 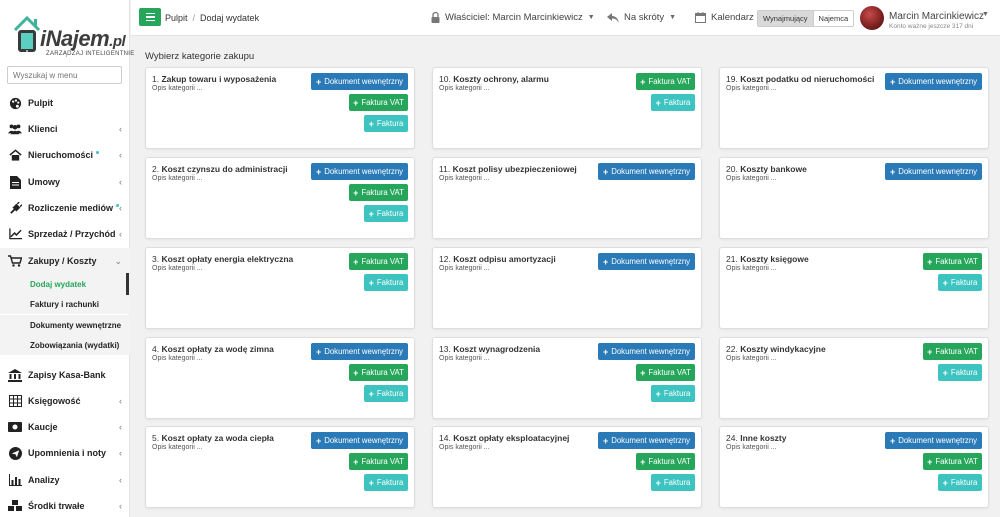 What do you see at coordinates (65, 401) in the screenshot?
I see `sidebar-item-ksiegowosc: Księgowość ‹` at bounding box center [65, 401].